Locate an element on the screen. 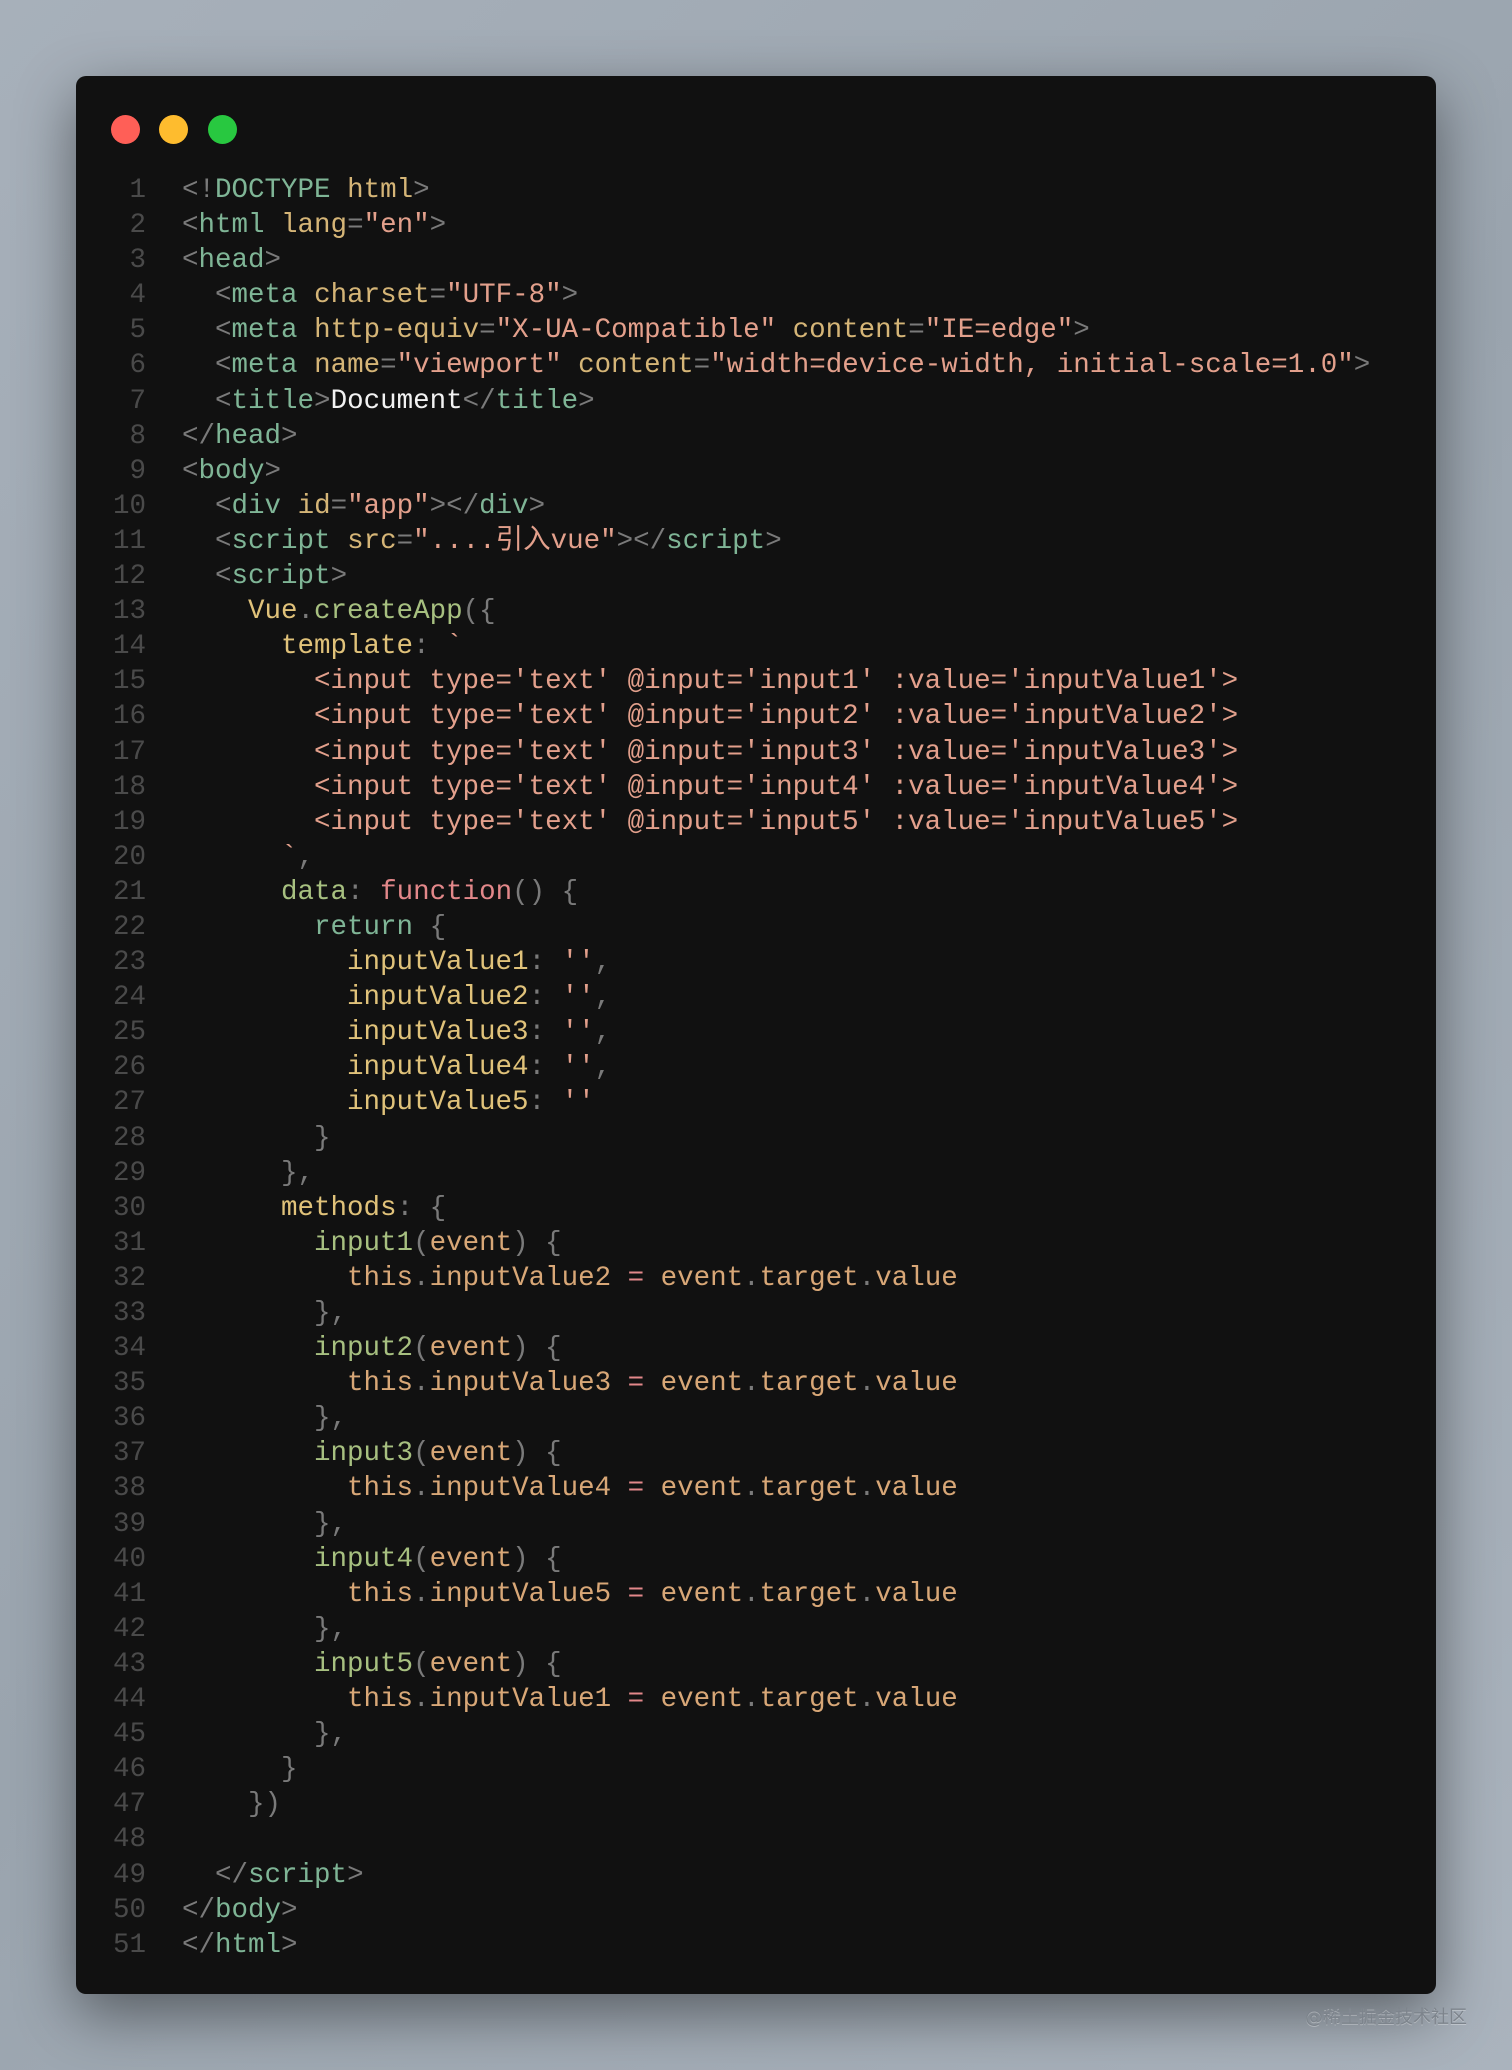 This screenshot has width=1512, height=2070. code-token: ` is located at coordinates (289, 857).